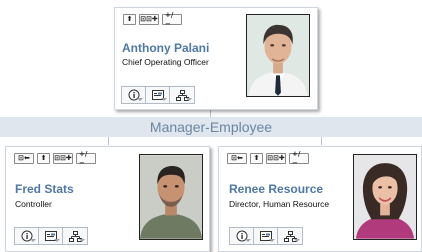 The width and height of the screenshot is (422, 252). I want to click on manager-name: Anthony Palani, so click(165, 48).